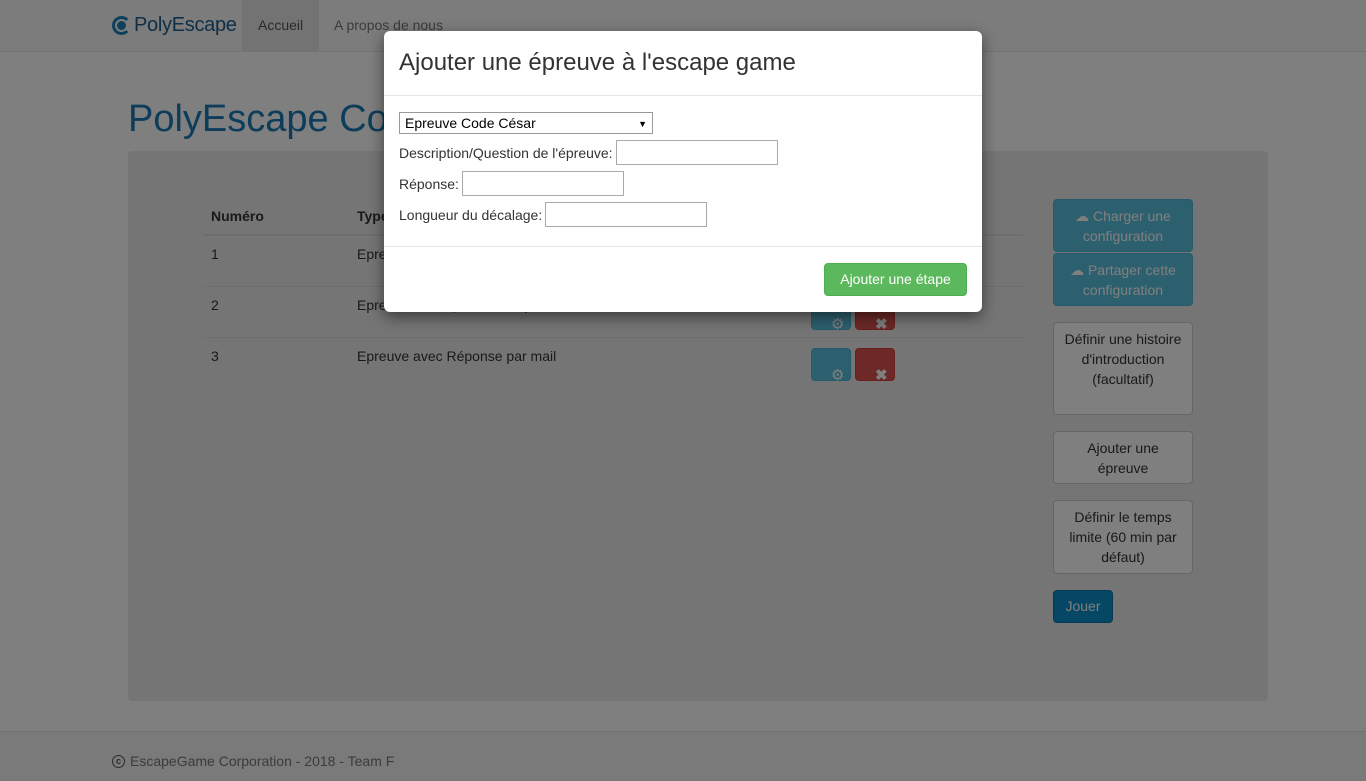 The width and height of the screenshot is (1366, 781). I want to click on step-type-select: Epreuve Code César ▼, so click(526, 123).